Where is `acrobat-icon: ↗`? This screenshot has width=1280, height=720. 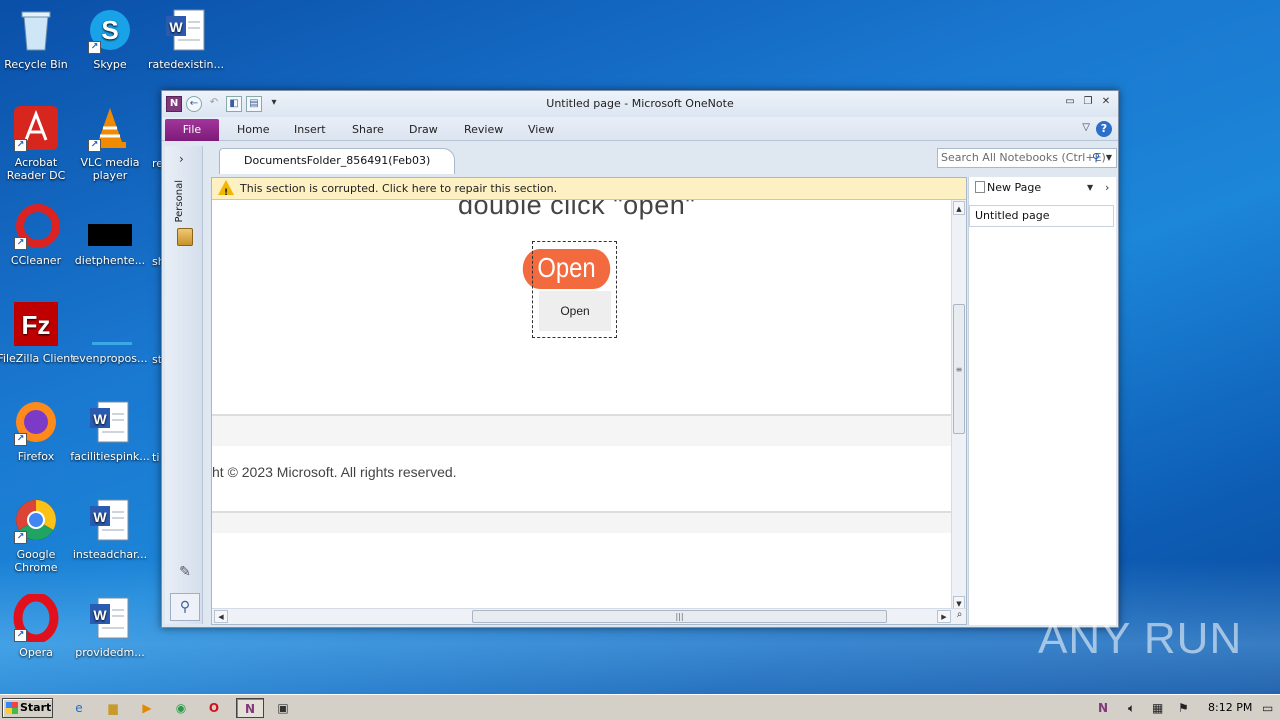
acrobat-icon: ↗ is located at coordinates (36, 128).